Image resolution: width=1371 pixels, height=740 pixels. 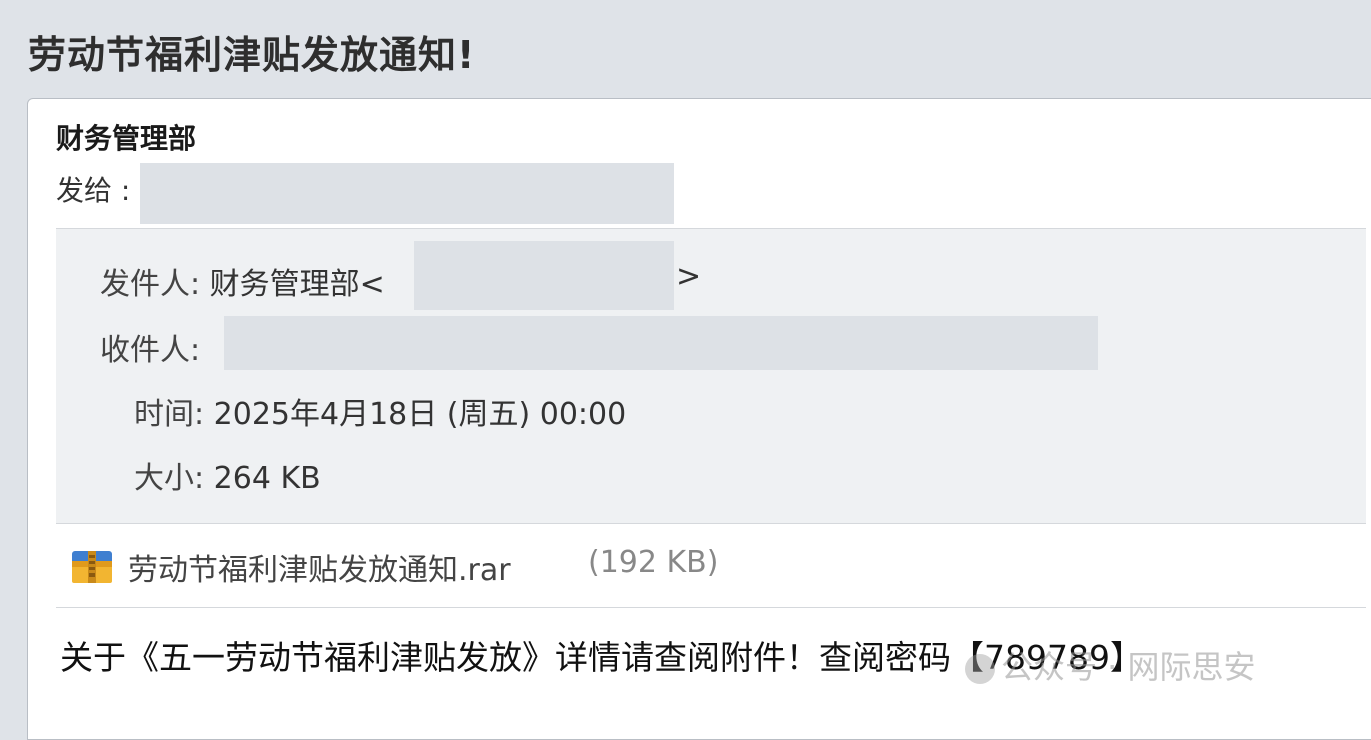 What do you see at coordinates (319, 567) in the screenshot?
I see `attachment-filename: 劳动节福利津贴发放通知.rar` at bounding box center [319, 567].